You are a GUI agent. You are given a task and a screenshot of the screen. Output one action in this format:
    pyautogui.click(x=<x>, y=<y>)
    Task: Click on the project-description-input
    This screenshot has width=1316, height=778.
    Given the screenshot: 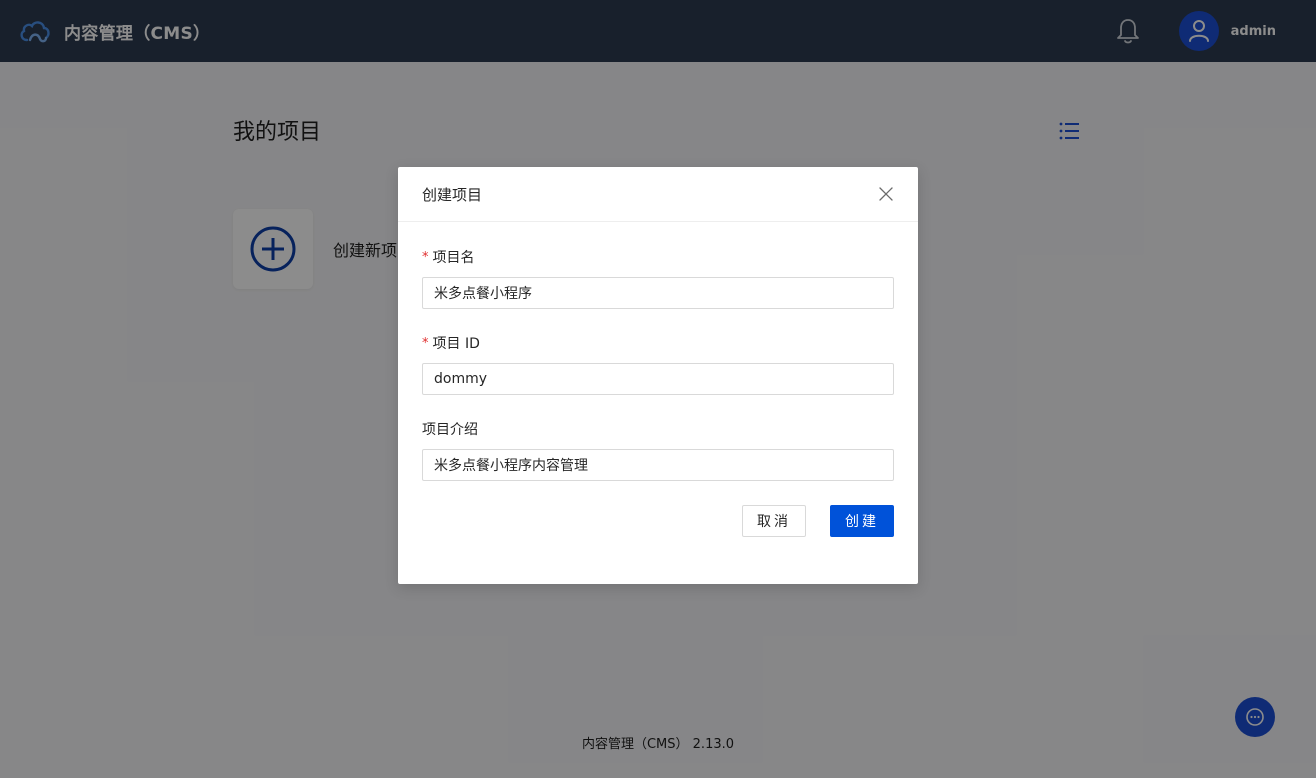 What is the action you would take?
    pyautogui.click(x=658, y=465)
    